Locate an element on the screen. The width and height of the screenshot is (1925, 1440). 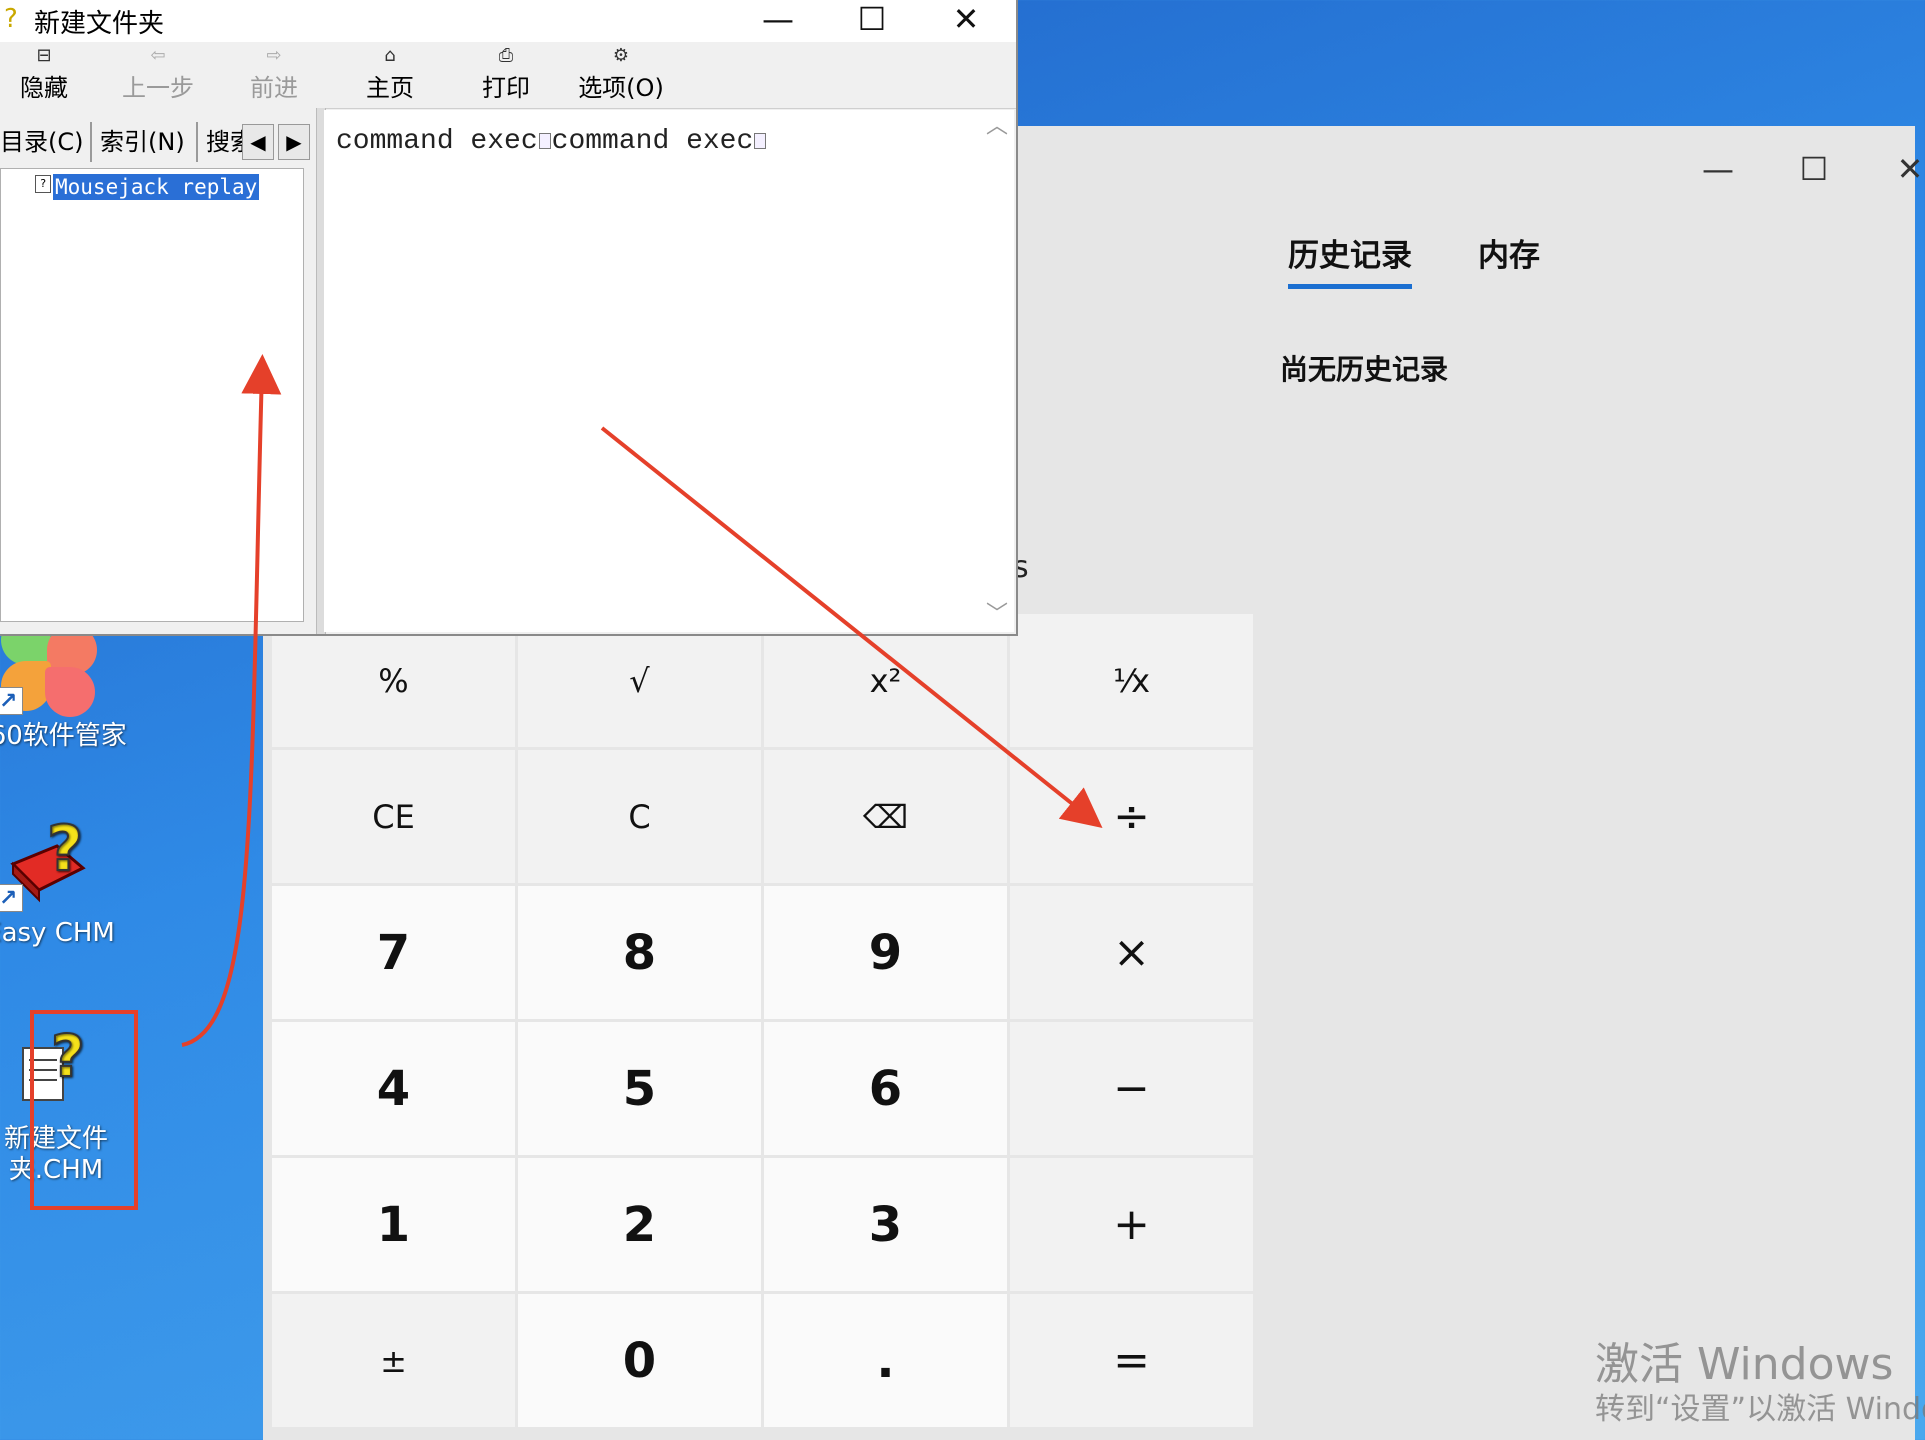
contents-tree: ? Mousejack replay is located at coordinates (152, 395).